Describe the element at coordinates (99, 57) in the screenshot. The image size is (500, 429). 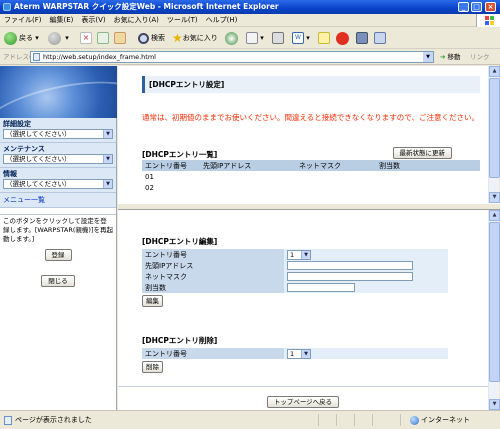
I see `address-url: http://web.setup/index_frame.html` at that location.